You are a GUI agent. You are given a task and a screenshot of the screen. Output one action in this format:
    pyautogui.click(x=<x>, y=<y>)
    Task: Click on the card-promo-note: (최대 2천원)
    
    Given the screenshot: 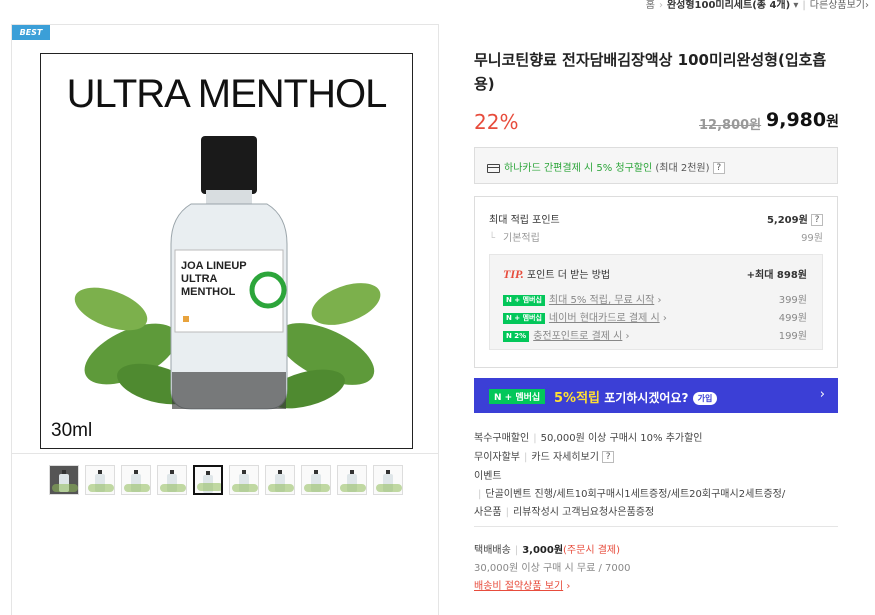 What is the action you would take?
    pyautogui.click(x=682, y=168)
    